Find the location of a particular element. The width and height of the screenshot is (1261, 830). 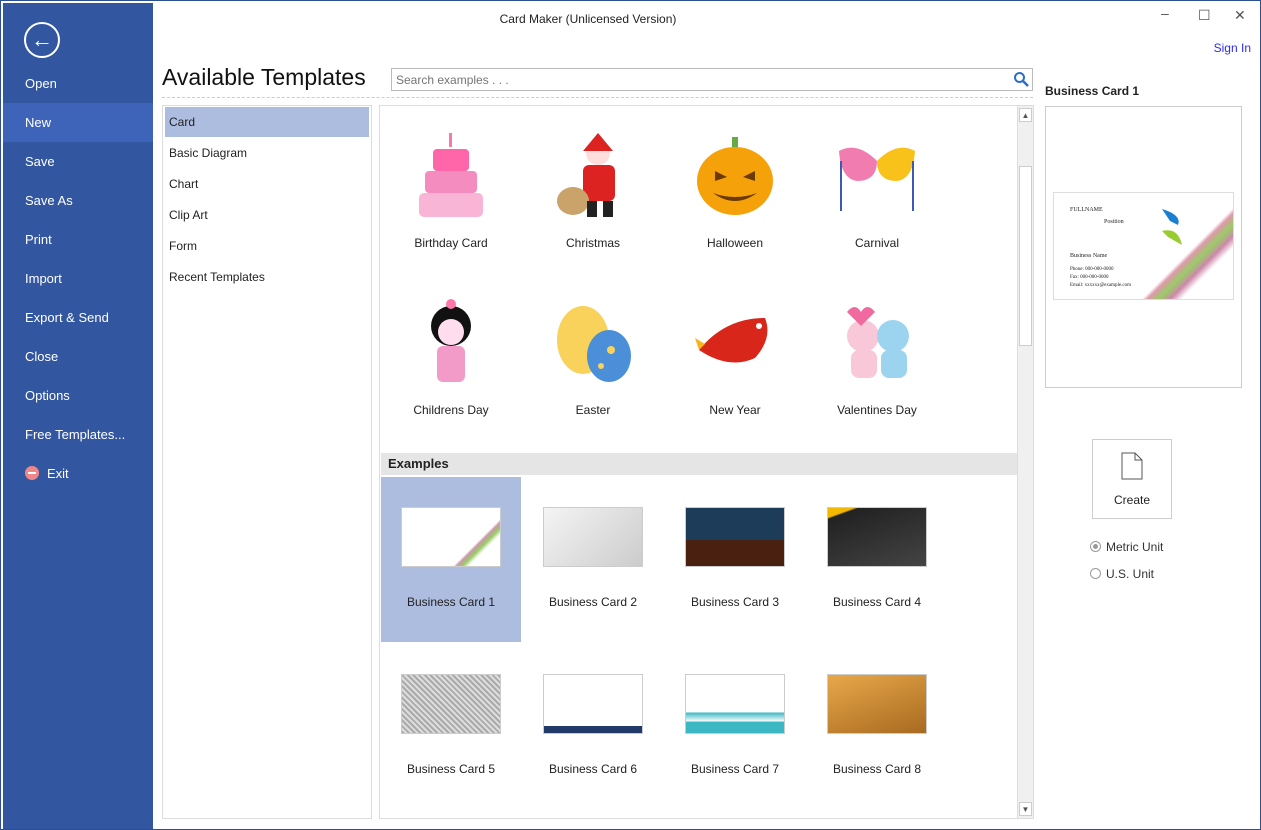

menu-open: Open is located at coordinates (78, 83).